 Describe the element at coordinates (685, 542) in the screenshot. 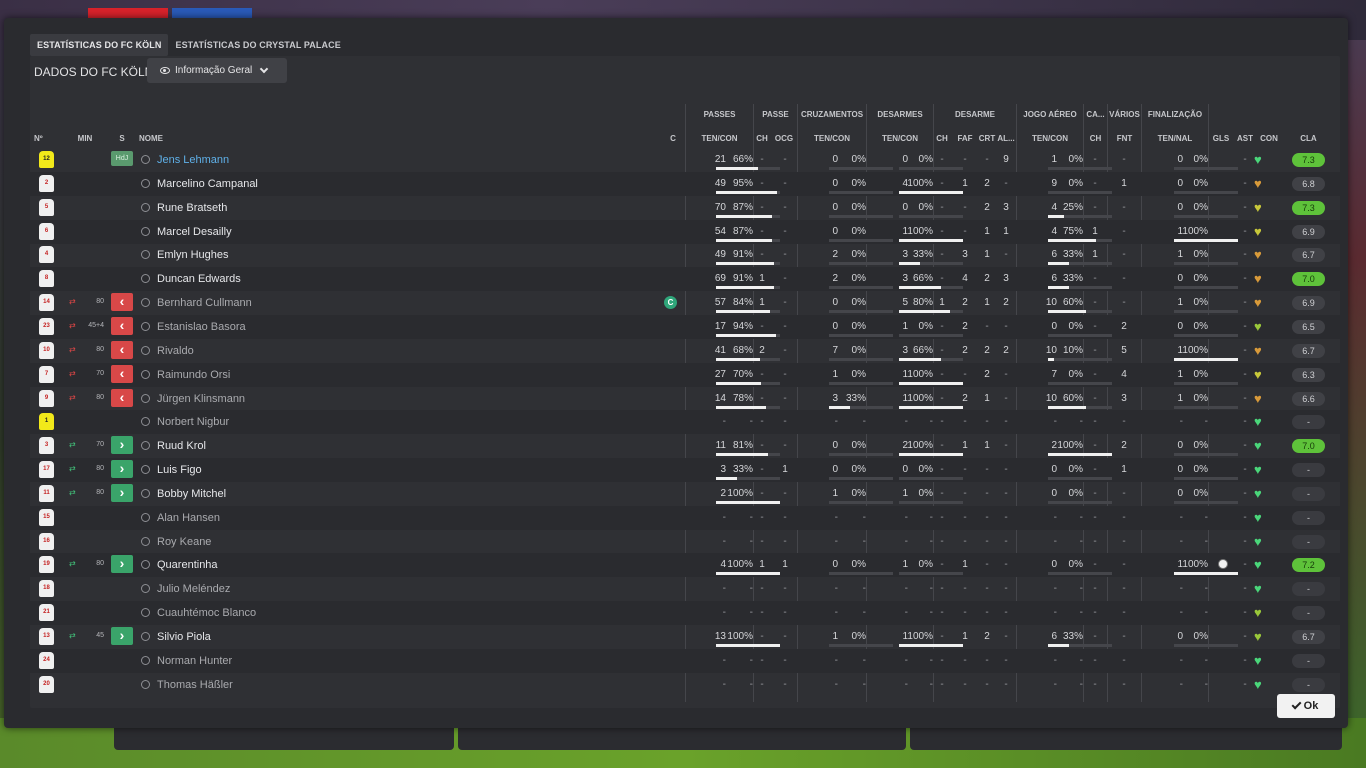

I see `player-row: 16 Roy Keane - - - - - - - - - - - - - - - - - - - ♥ -` at that location.